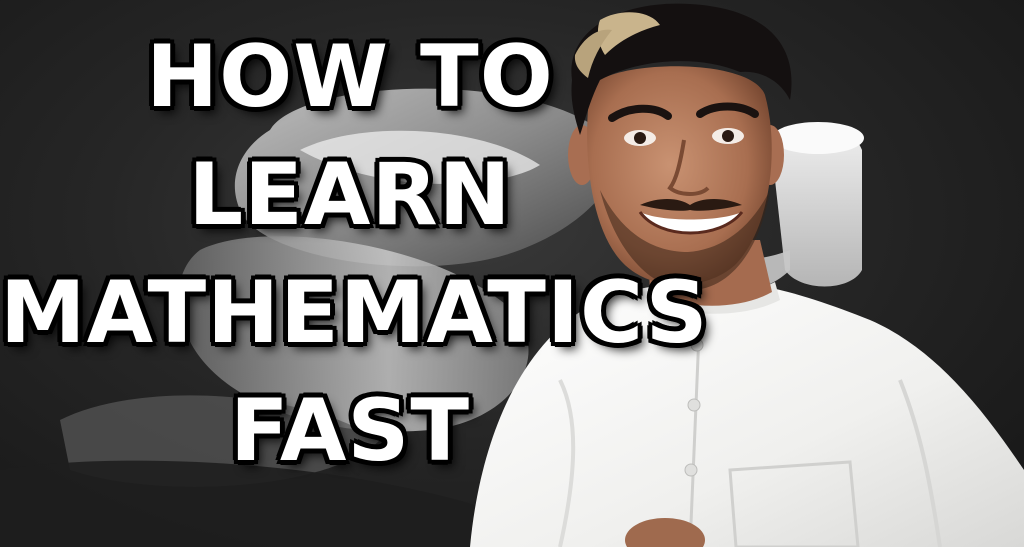 The width and height of the screenshot is (1024, 547). What do you see at coordinates (349, 431) in the screenshot?
I see `headline-line-4: FAST` at bounding box center [349, 431].